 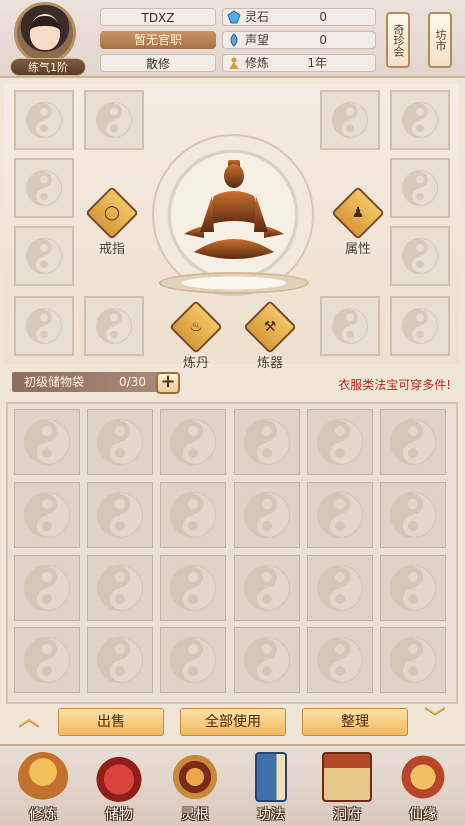 What do you see at coordinates (323, 40) in the screenshot?
I see `reputation-value: 0` at bounding box center [323, 40].